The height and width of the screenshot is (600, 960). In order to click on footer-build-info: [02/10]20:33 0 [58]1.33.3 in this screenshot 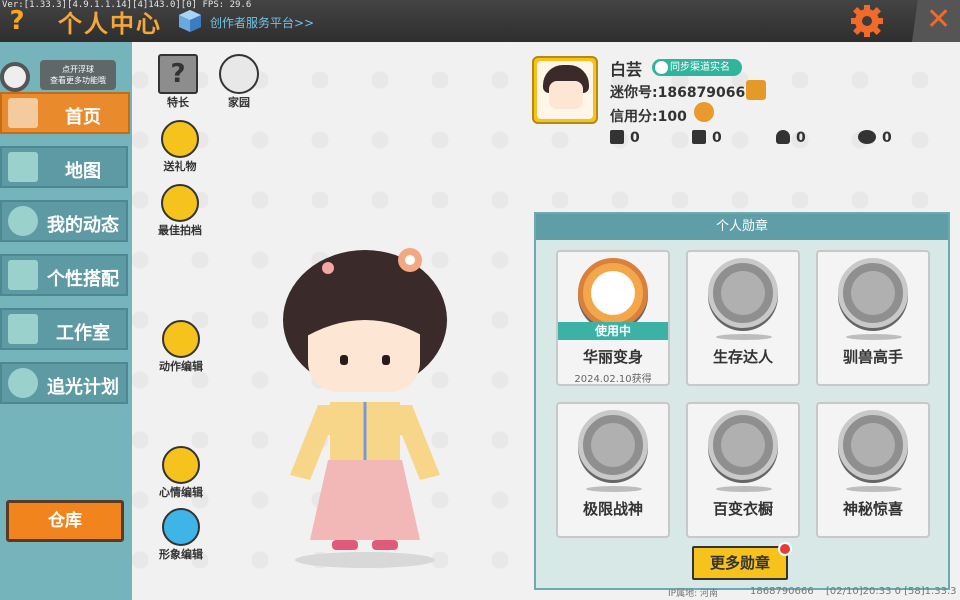, I will do `click(891, 591)`.